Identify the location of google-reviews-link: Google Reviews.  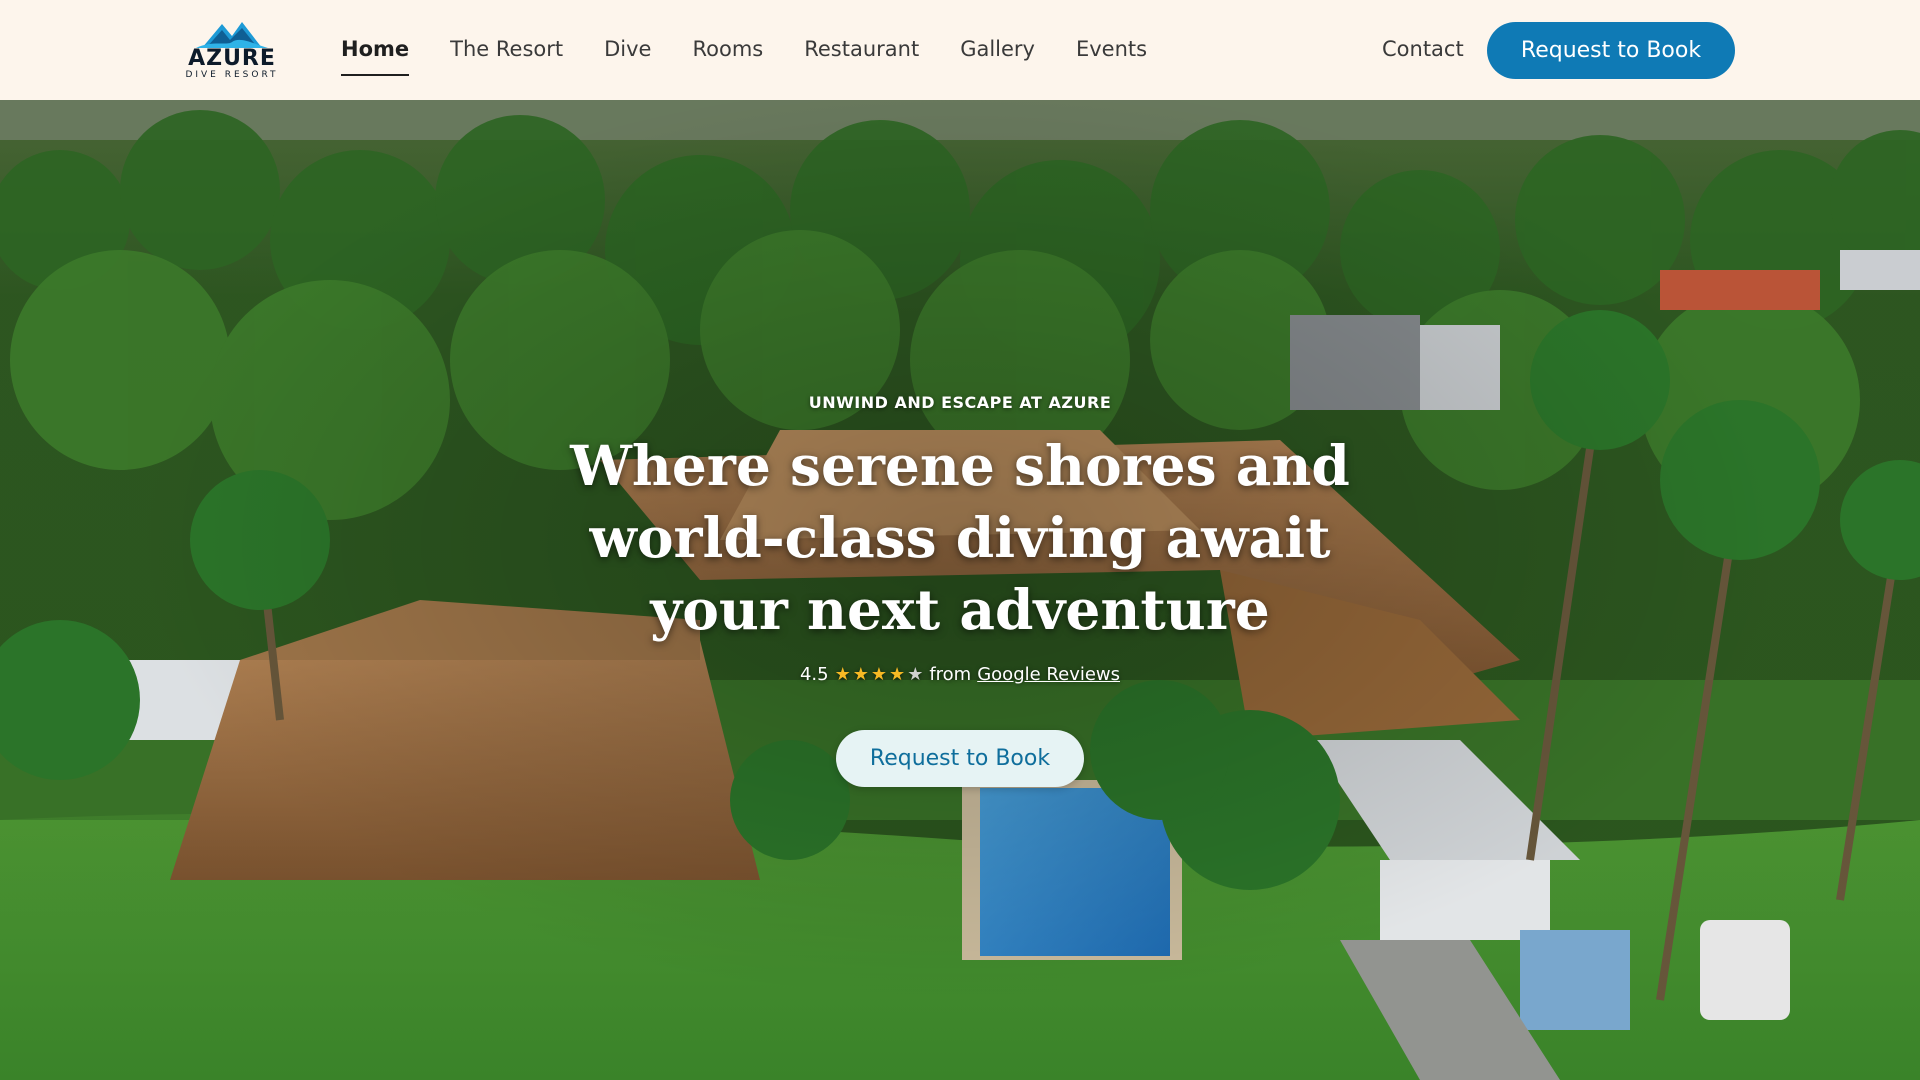
(1048, 674).